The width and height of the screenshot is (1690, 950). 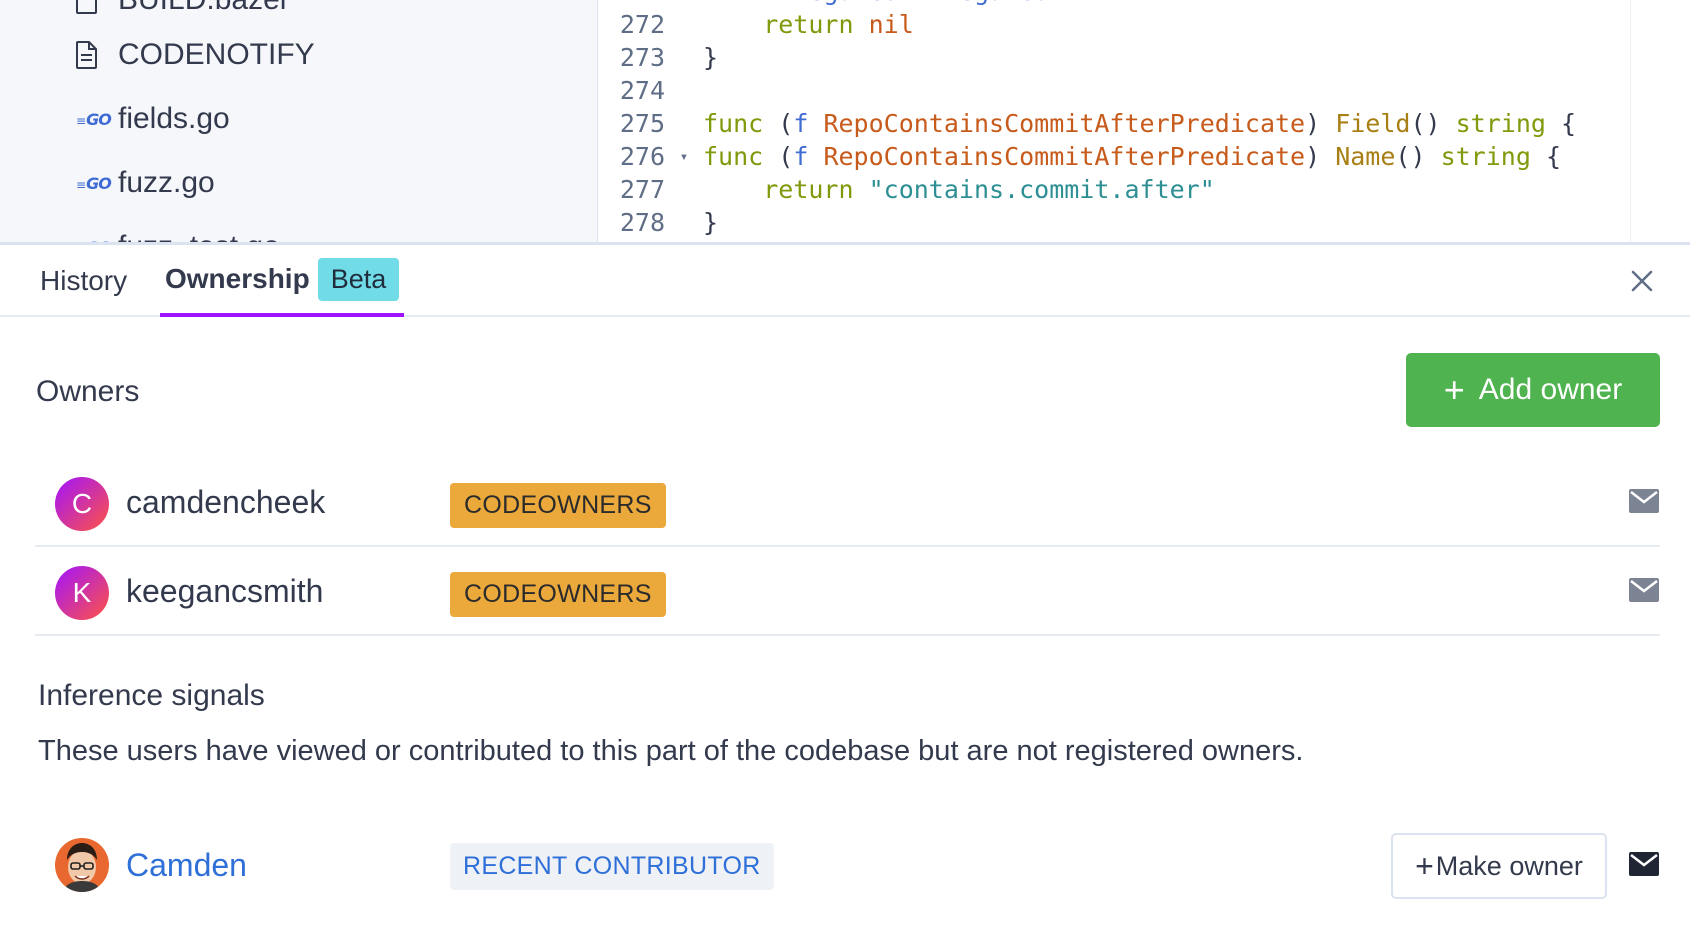 I want to click on code-text: return nil, so click(x=838, y=24).